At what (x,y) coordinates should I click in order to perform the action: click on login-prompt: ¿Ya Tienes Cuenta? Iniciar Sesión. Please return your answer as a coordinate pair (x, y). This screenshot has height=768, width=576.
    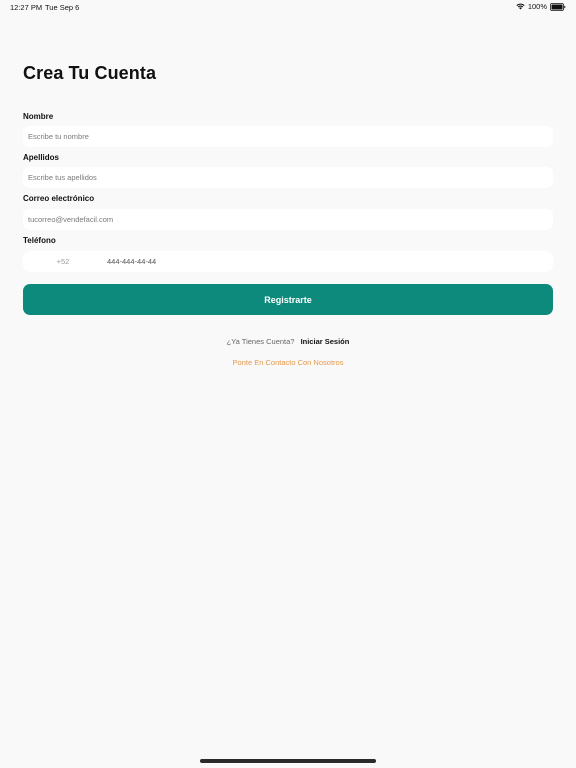
    Looking at the image, I should click on (288, 341).